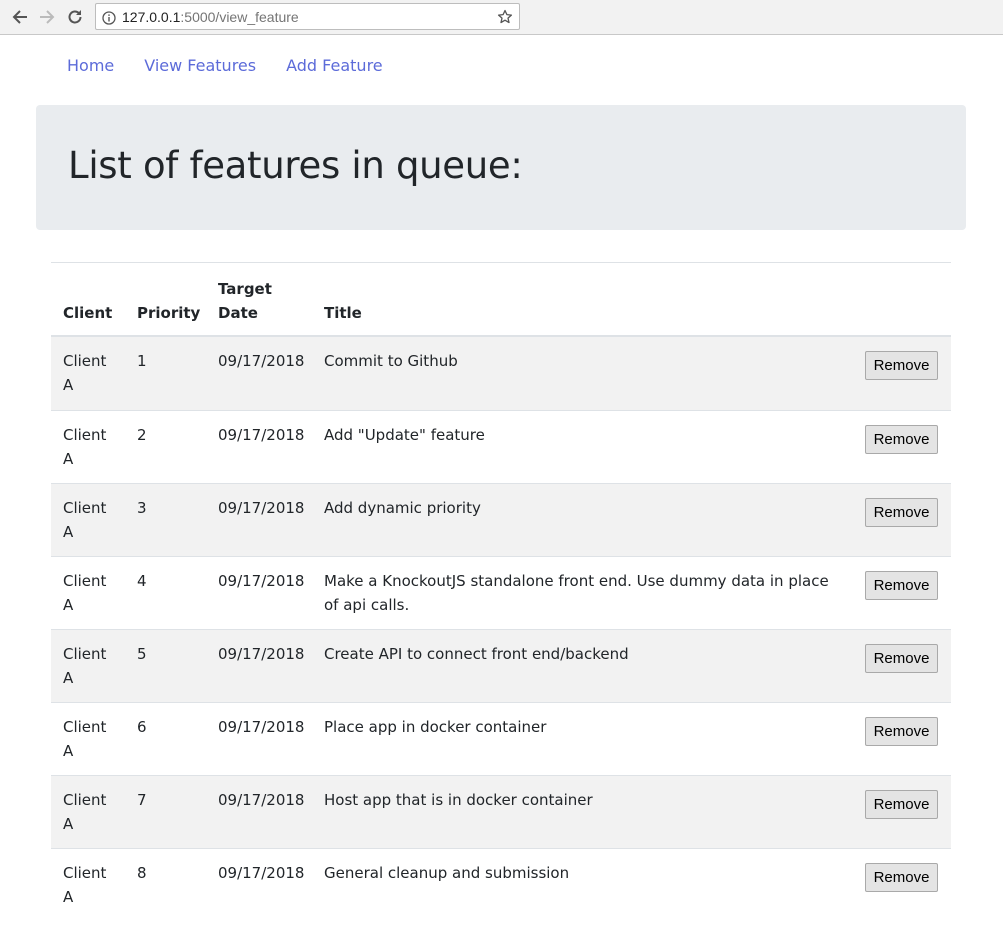 This screenshot has width=1003, height=936. What do you see at coordinates (20, 17) in the screenshot?
I see `back-arrow-icon` at bounding box center [20, 17].